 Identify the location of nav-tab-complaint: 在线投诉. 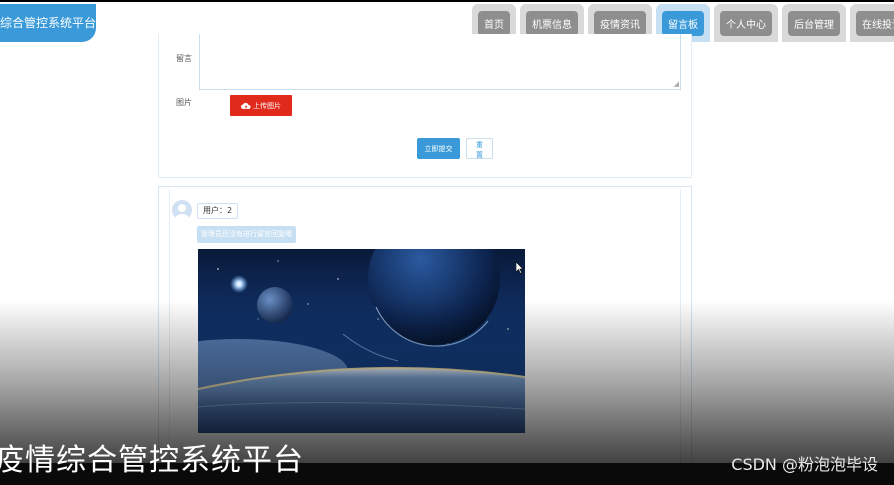
(872, 23).